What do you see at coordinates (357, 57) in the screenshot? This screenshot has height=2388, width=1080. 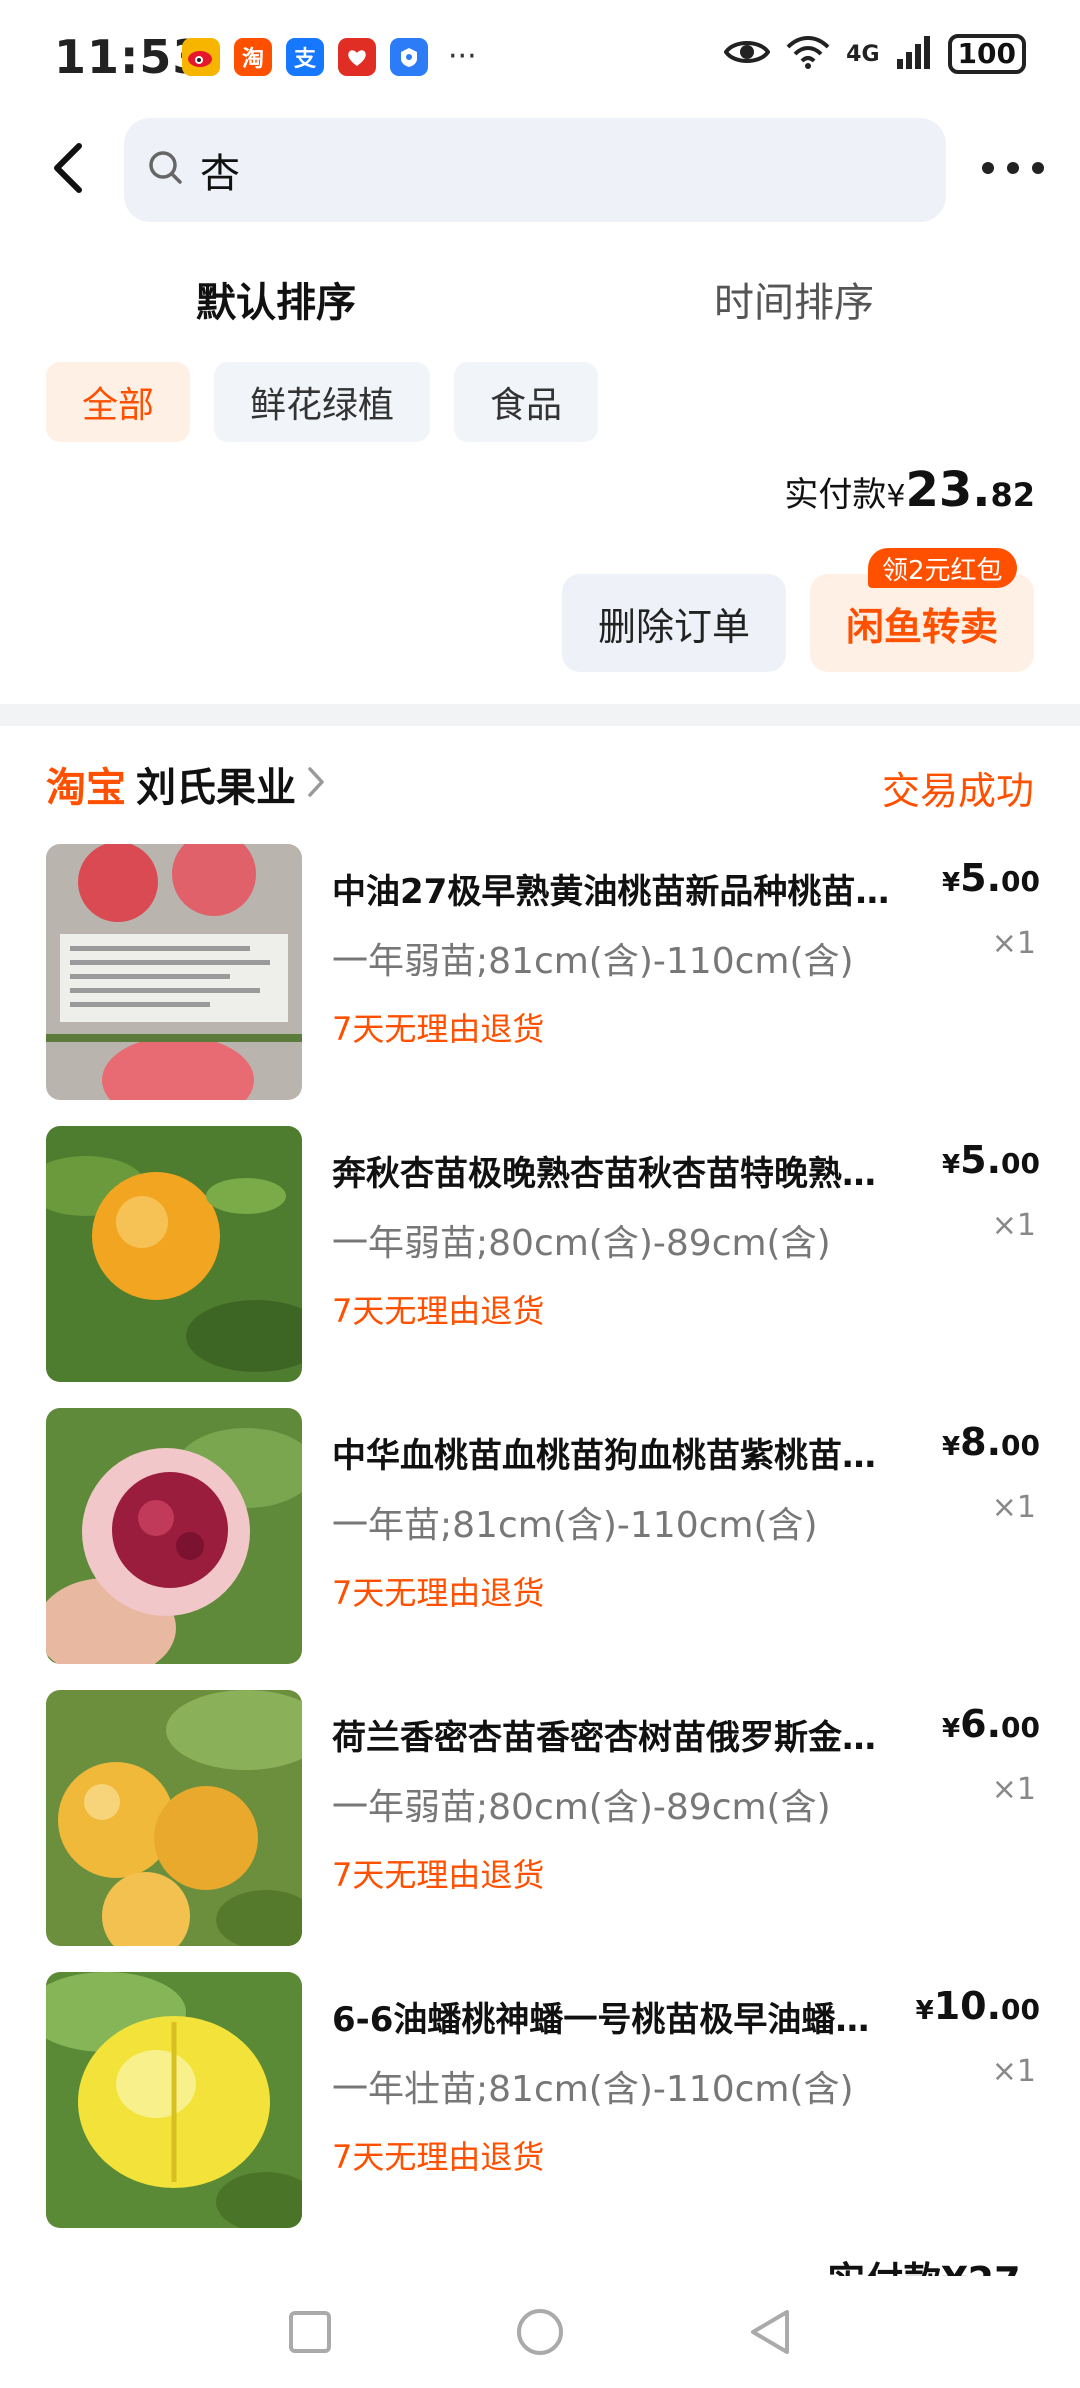 I see `pinduoduo-icon` at bounding box center [357, 57].